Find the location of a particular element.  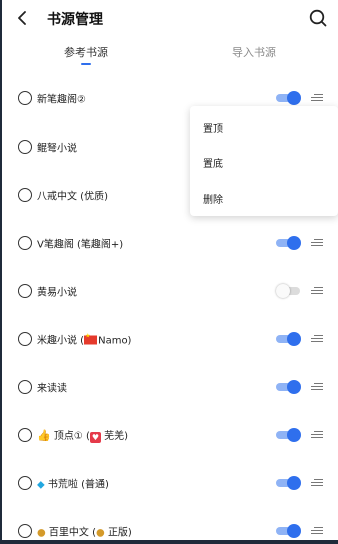

source-name: 👍 顶点① (♥ 芜羌) is located at coordinates (82, 435).